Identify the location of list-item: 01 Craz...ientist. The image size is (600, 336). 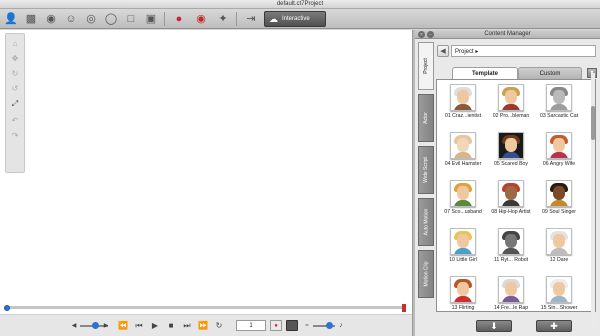
(463, 107).